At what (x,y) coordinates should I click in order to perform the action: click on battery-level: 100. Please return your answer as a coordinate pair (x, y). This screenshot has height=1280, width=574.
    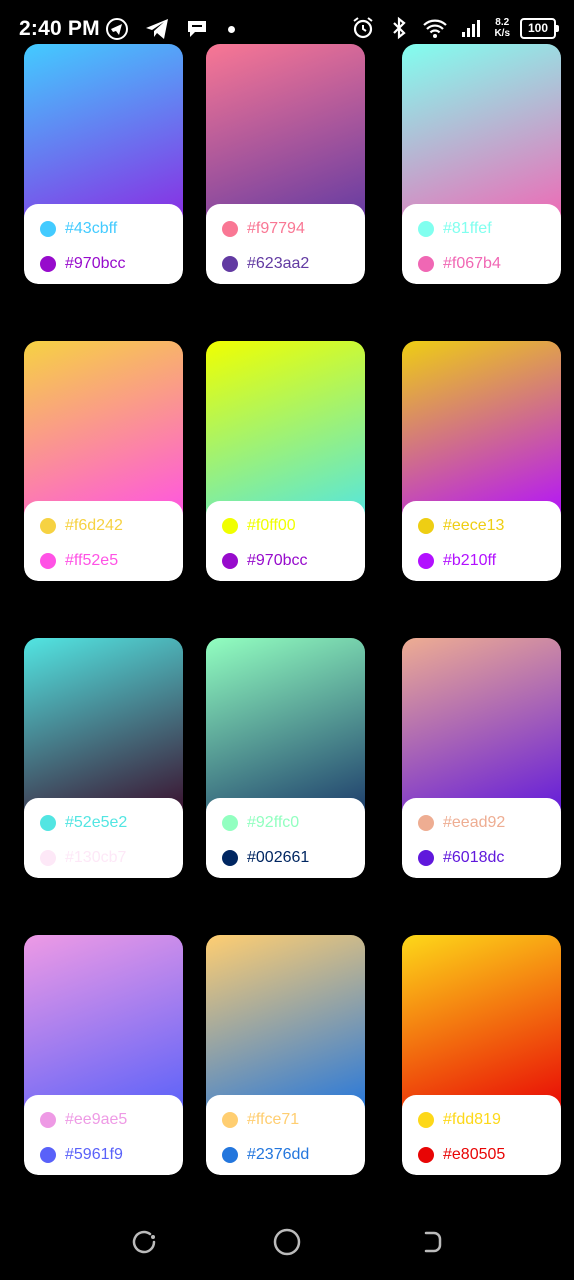
    Looking at the image, I should click on (538, 28).